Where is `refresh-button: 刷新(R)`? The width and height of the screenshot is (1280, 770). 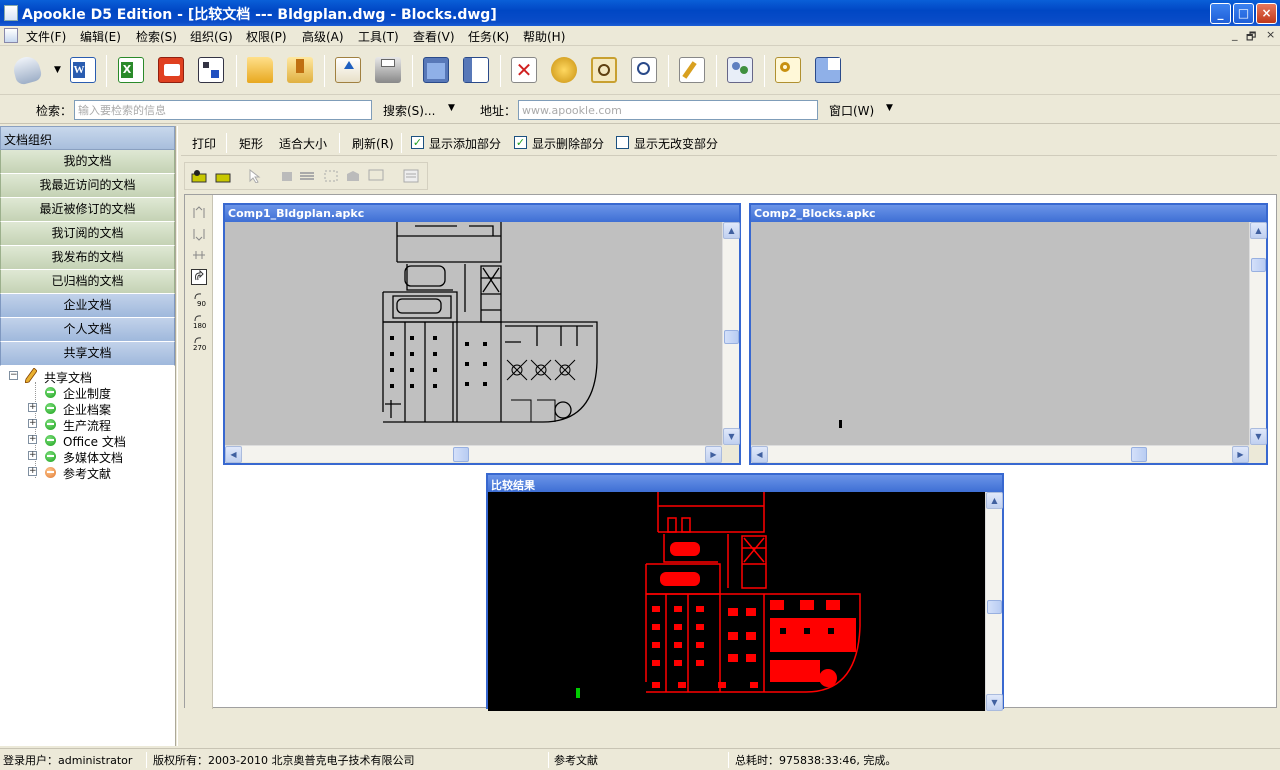 refresh-button: 刷新(R) is located at coordinates (373, 143).